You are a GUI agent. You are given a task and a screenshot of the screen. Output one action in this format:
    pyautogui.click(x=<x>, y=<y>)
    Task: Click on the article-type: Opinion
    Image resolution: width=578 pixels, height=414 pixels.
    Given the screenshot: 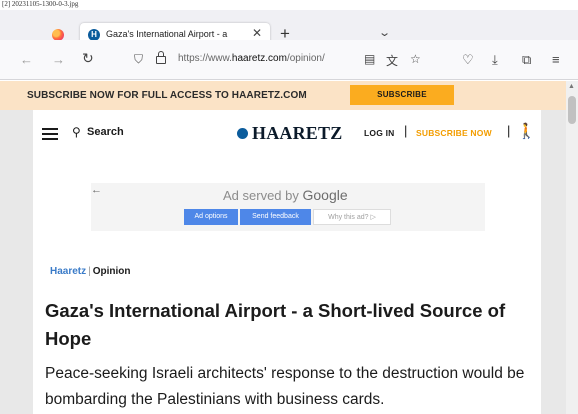 What is the action you would take?
    pyautogui.click(x=111, y=271)
    